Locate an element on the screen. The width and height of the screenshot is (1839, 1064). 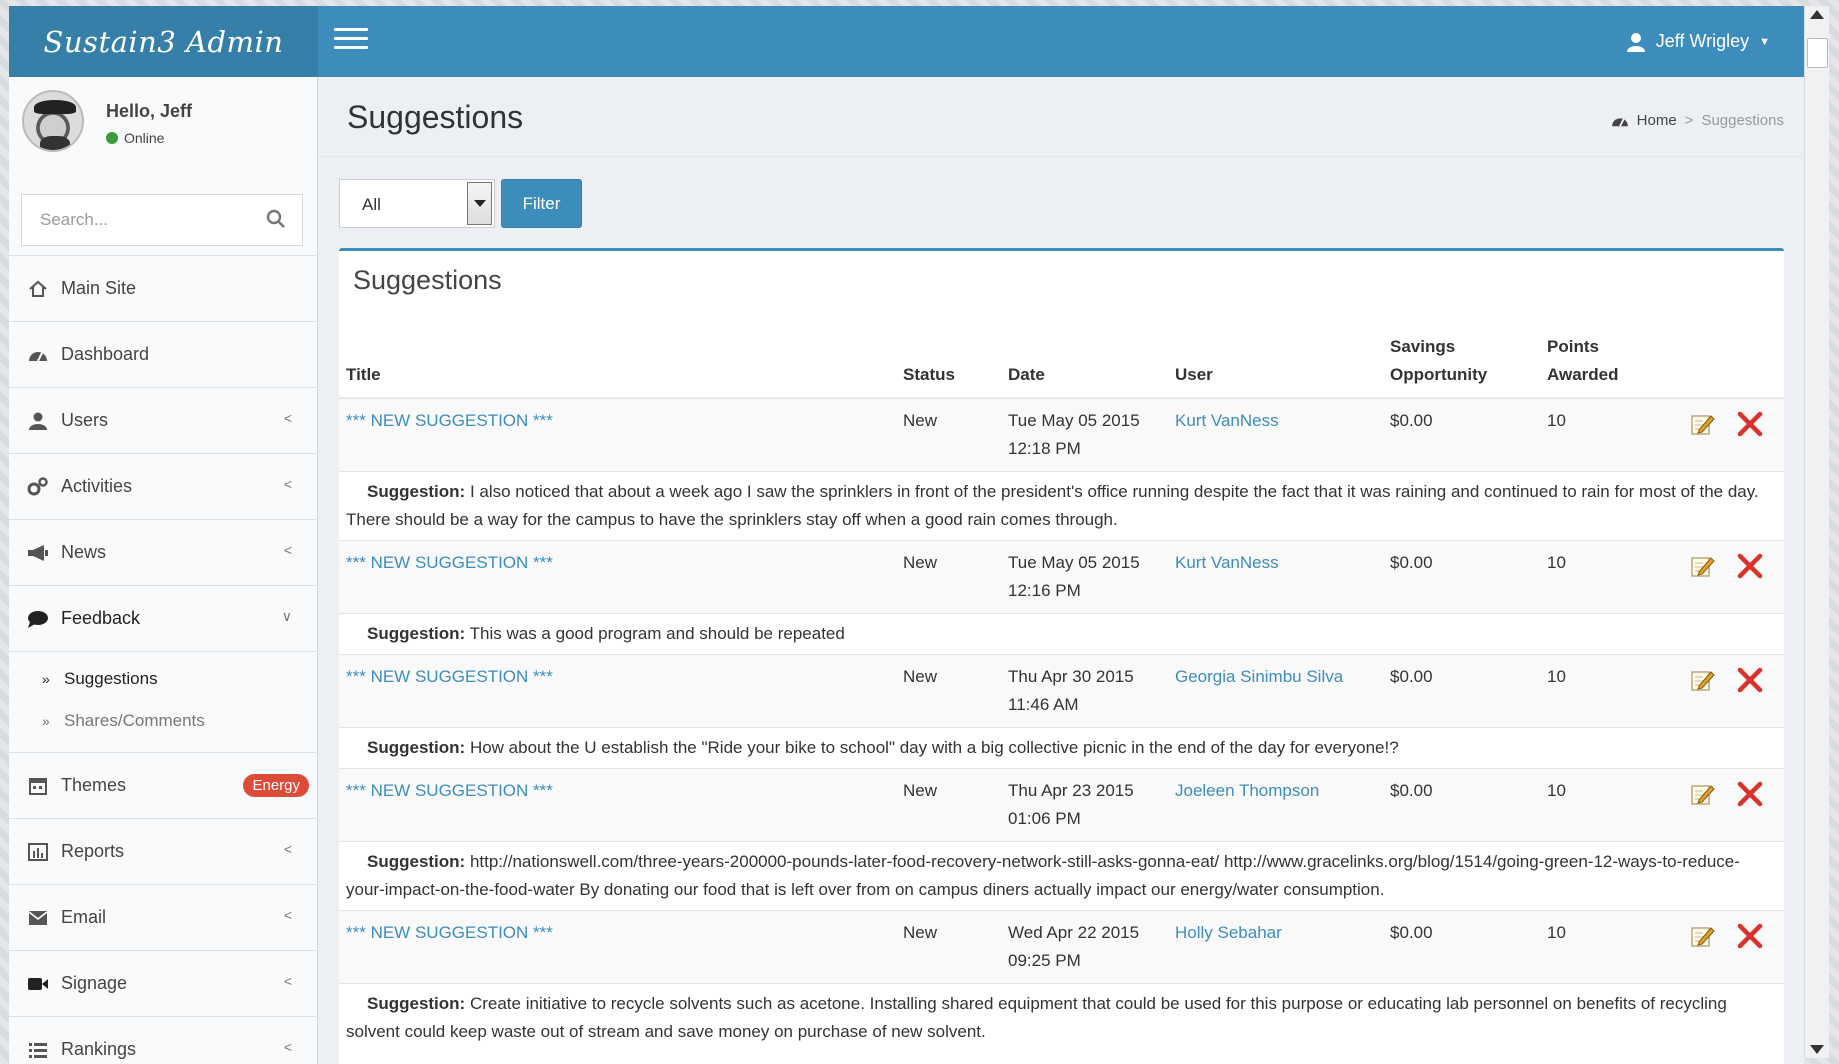
top-navbar: Sustain3 Admin Jeff Wrigley ▼ is located at coordinates (906, 41).